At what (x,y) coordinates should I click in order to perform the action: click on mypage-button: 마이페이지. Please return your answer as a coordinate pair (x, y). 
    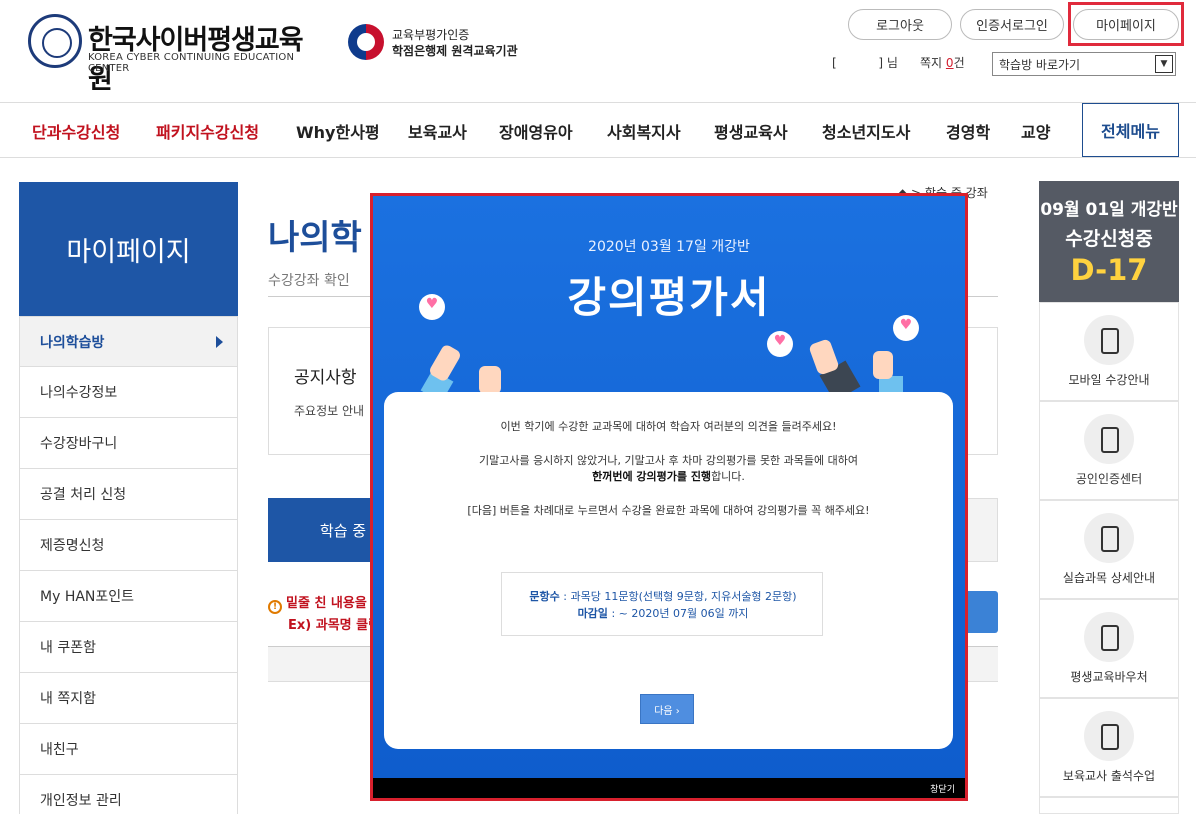
    Looking at the image, I should click on (1126, 24).